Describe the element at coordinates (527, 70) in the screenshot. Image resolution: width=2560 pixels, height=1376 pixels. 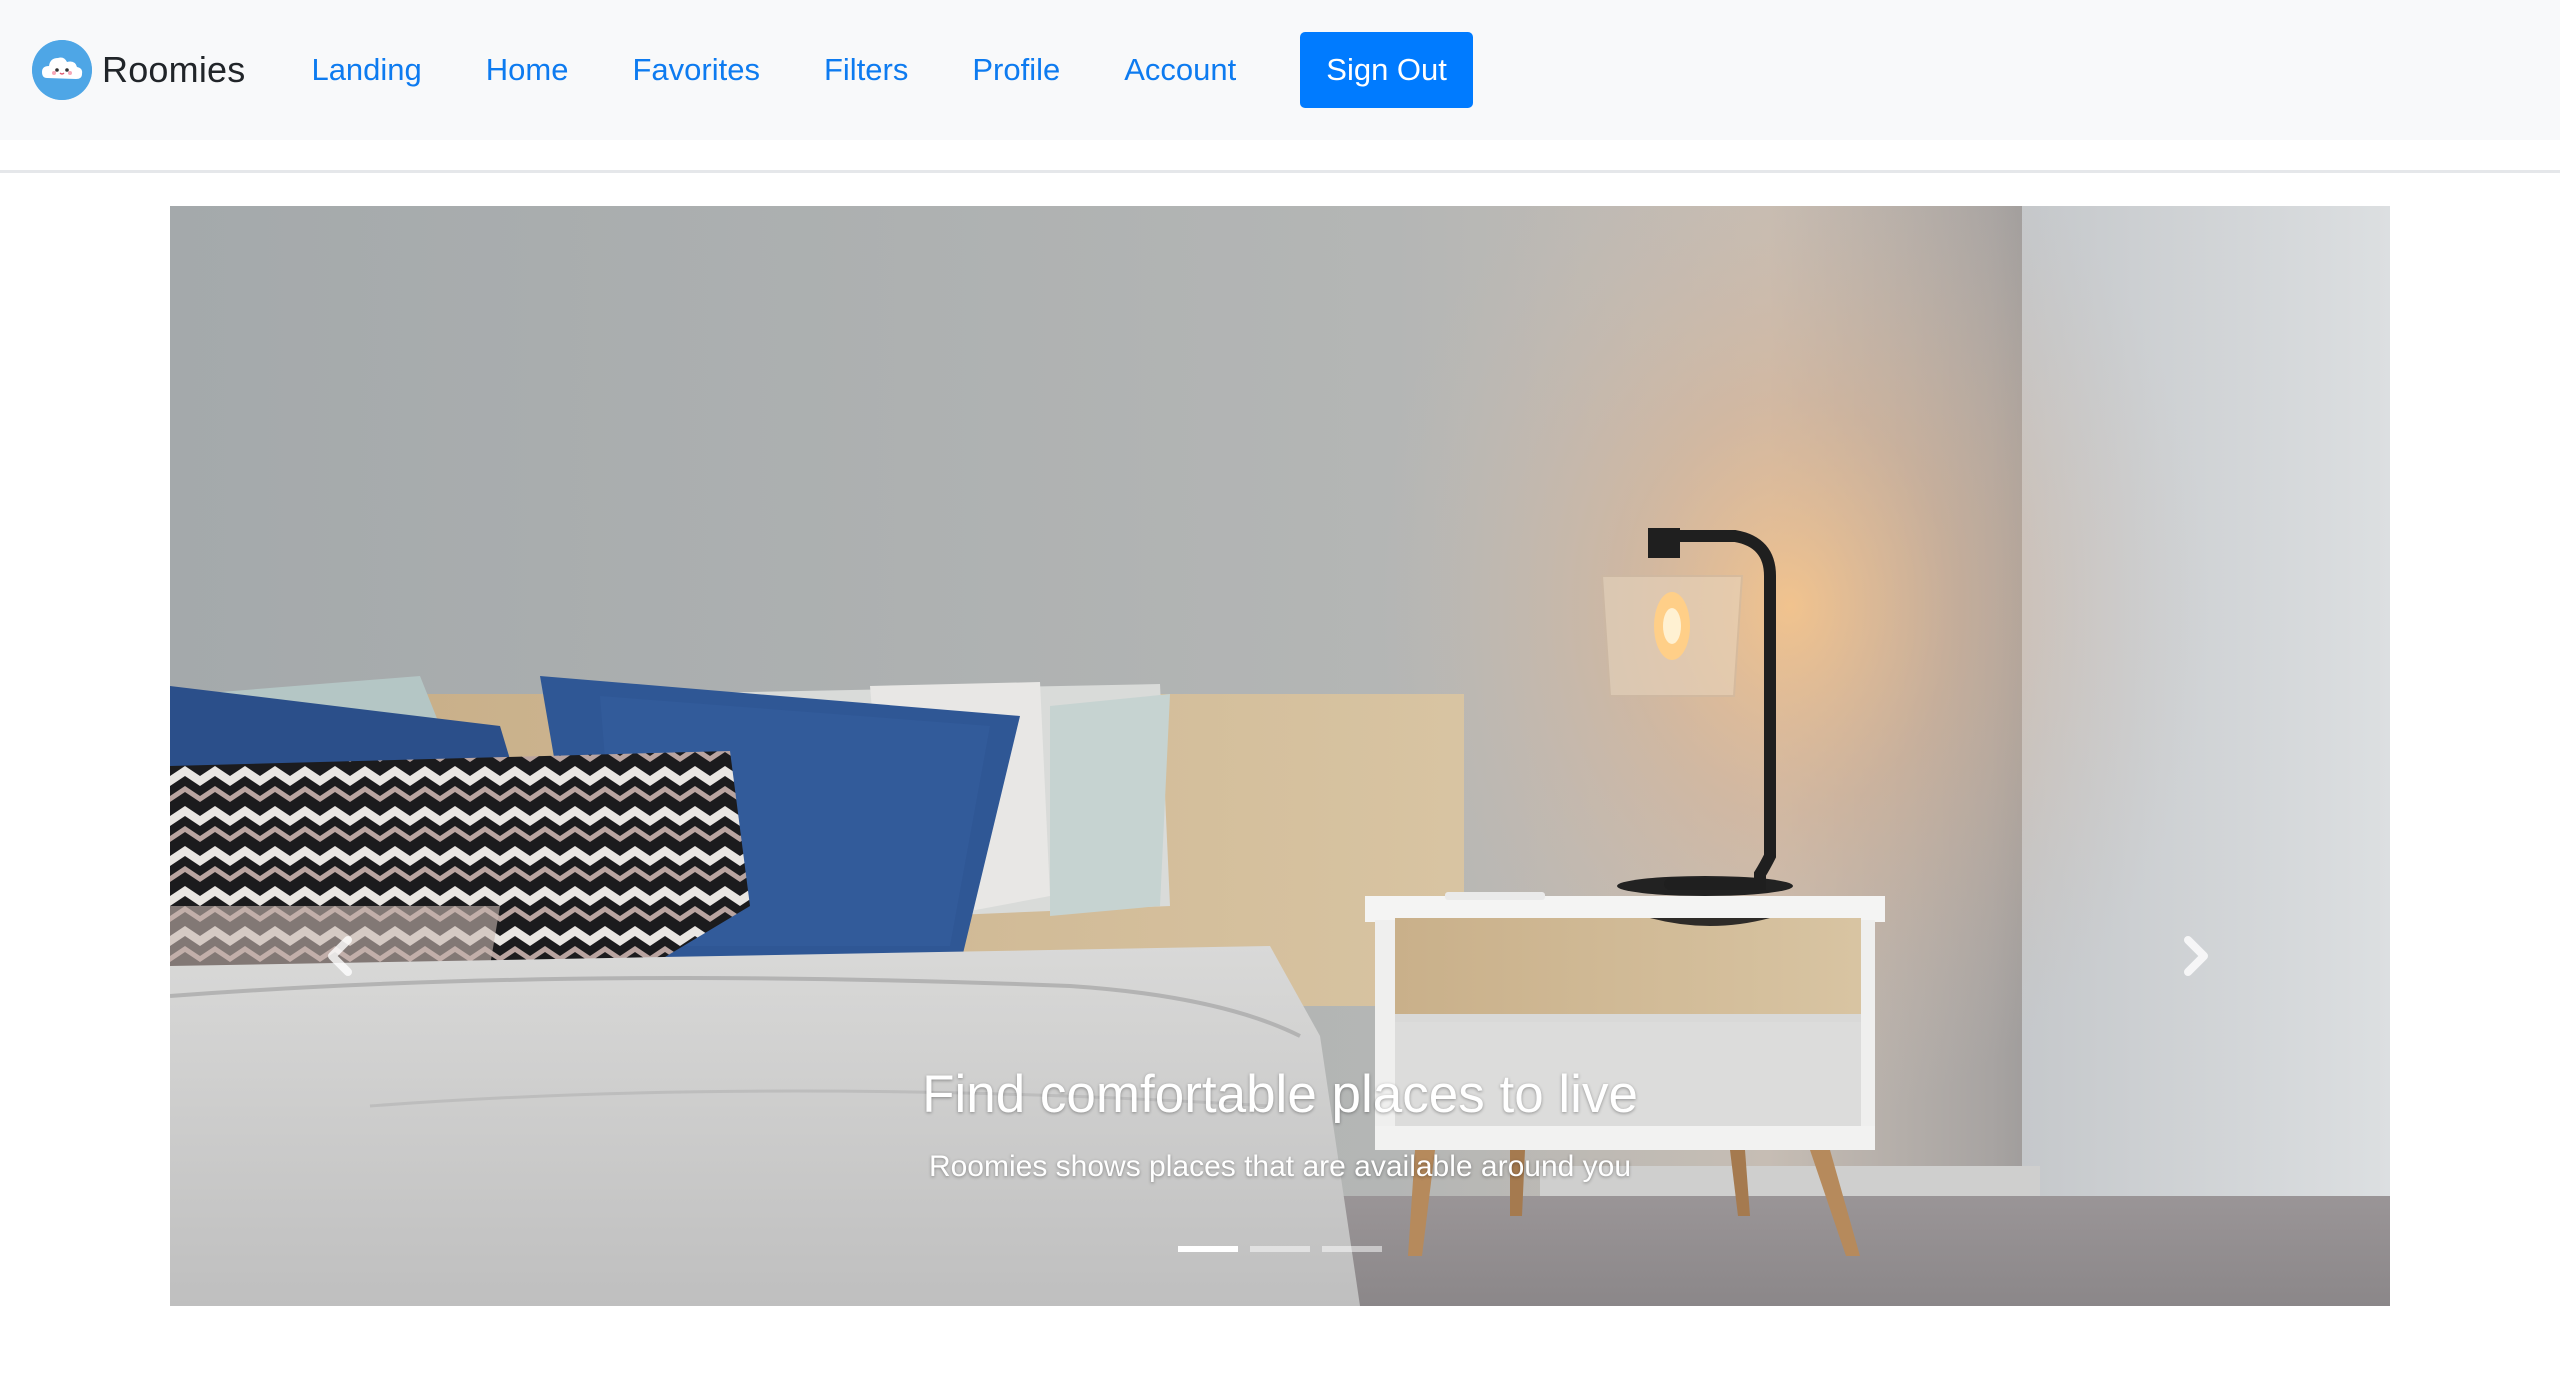
I see `nav-link-home: Home` at that location.